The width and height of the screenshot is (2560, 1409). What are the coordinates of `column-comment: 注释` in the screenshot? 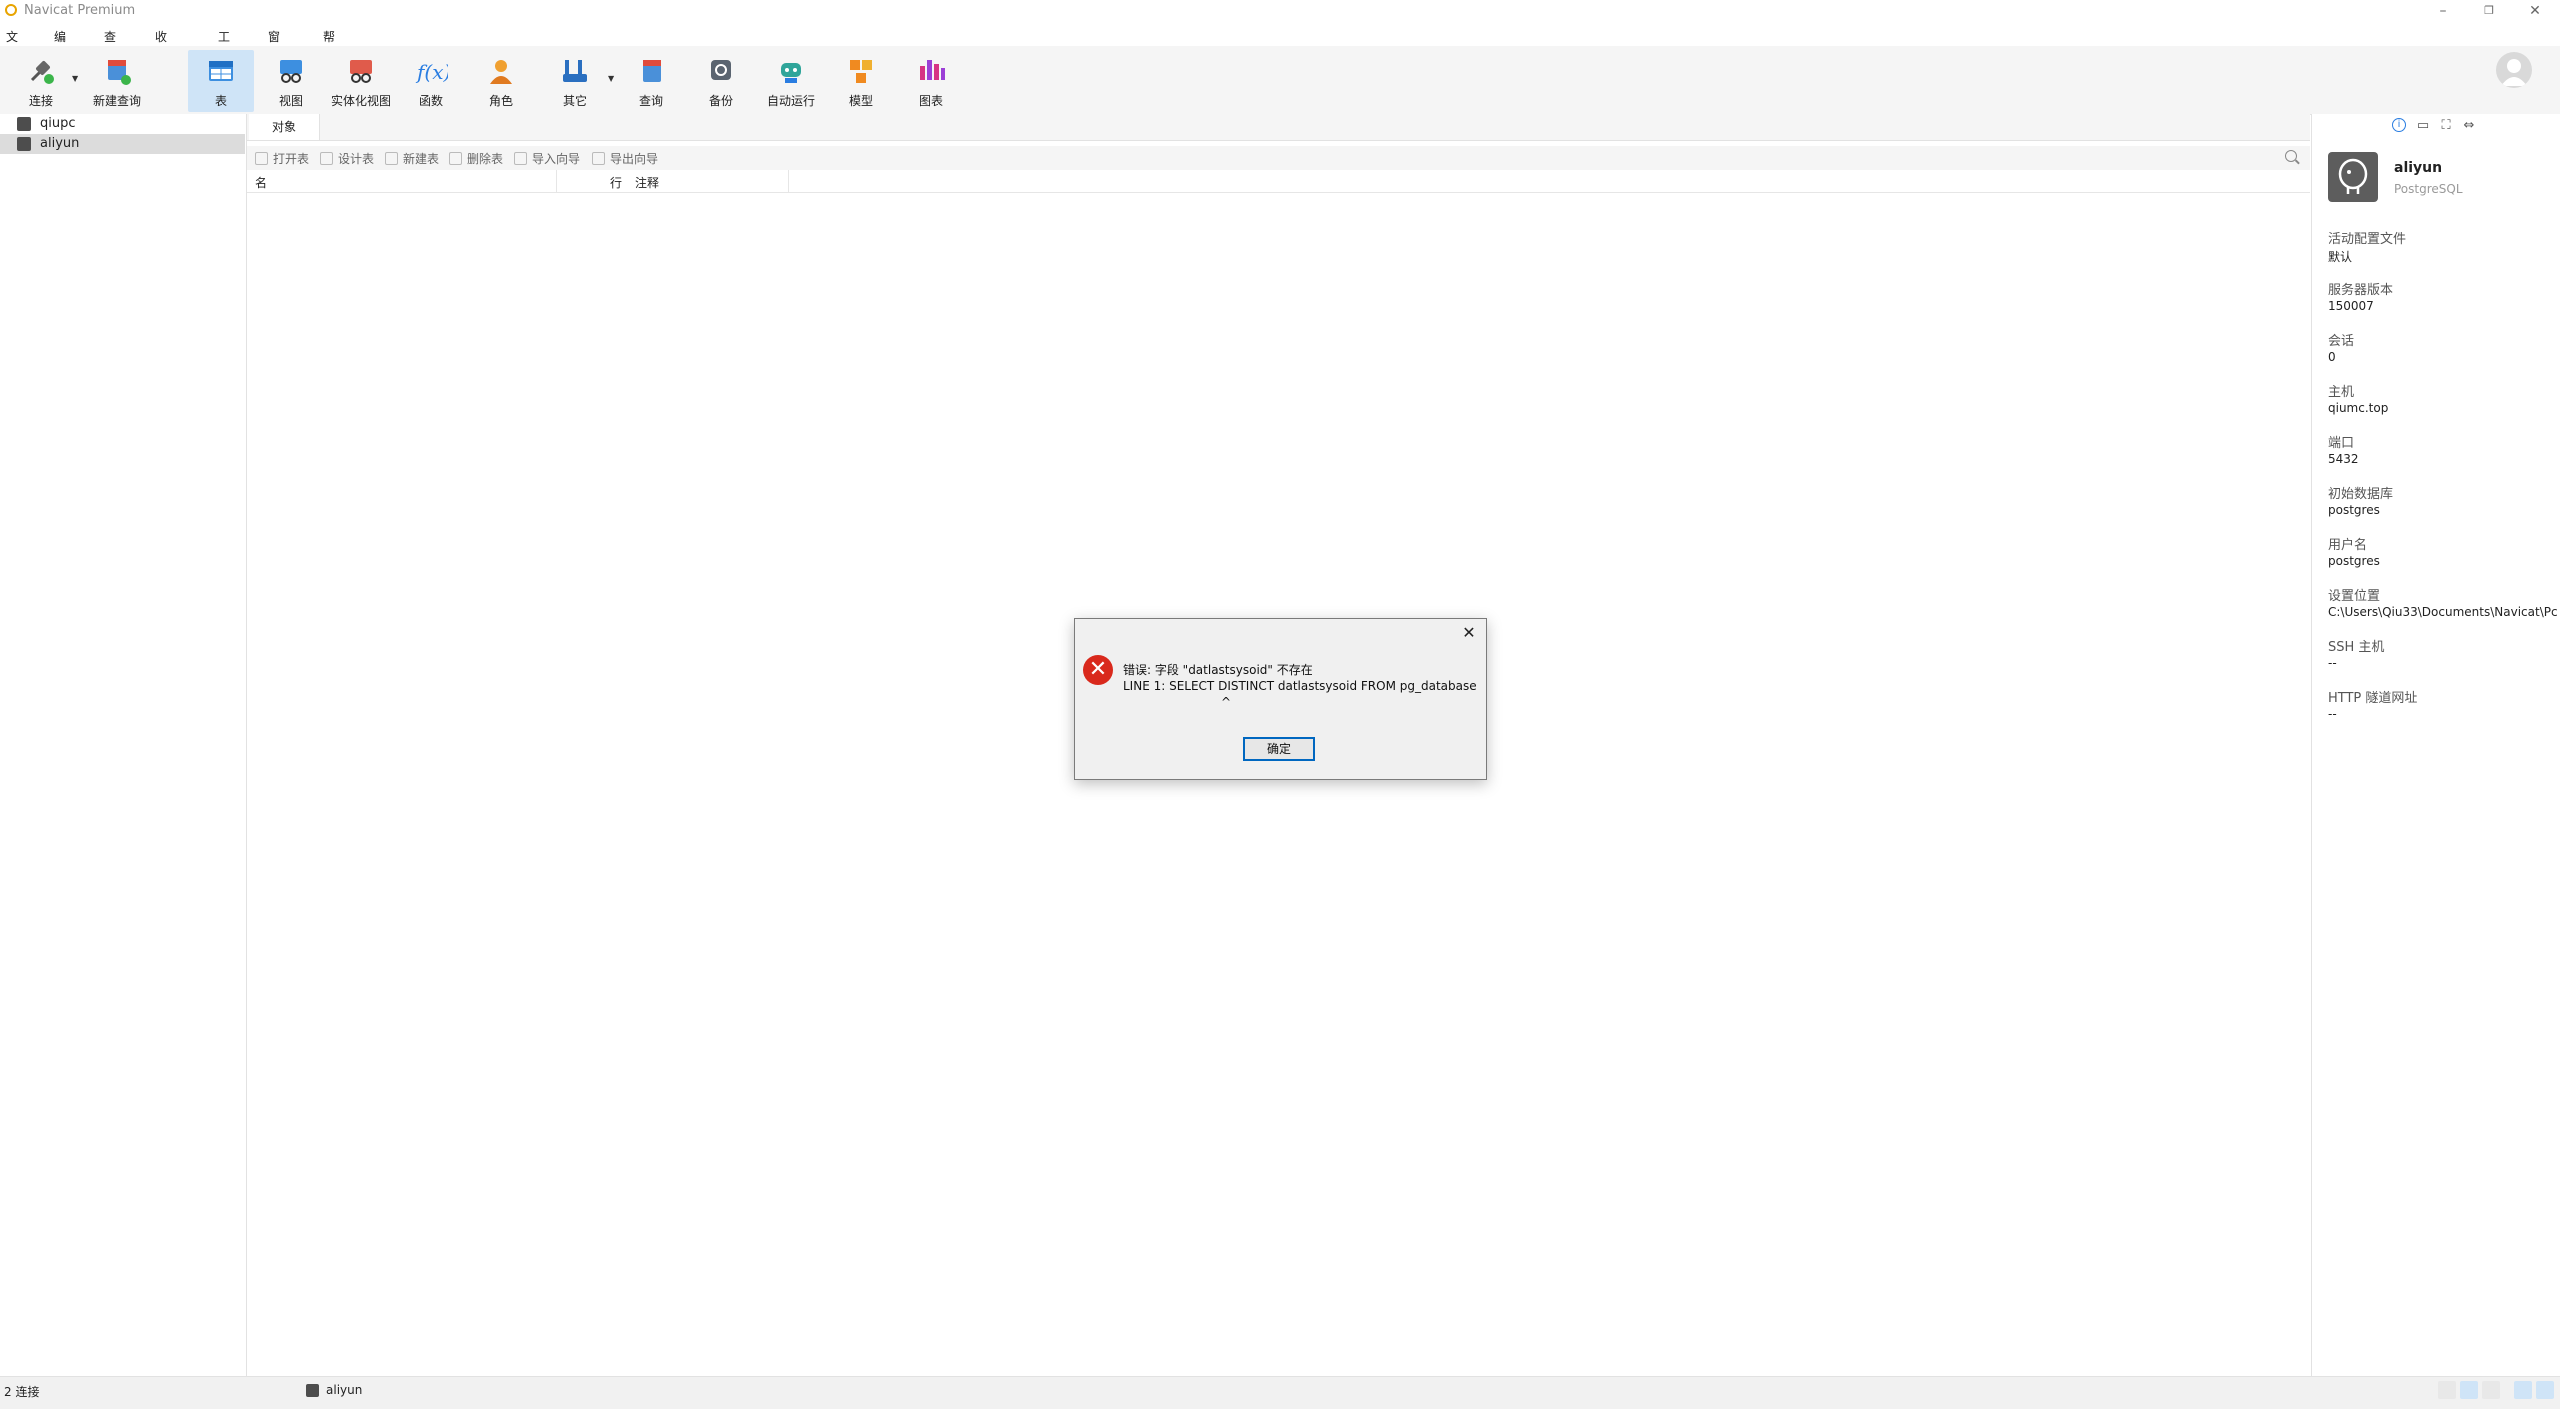 It's located at (647, 182).